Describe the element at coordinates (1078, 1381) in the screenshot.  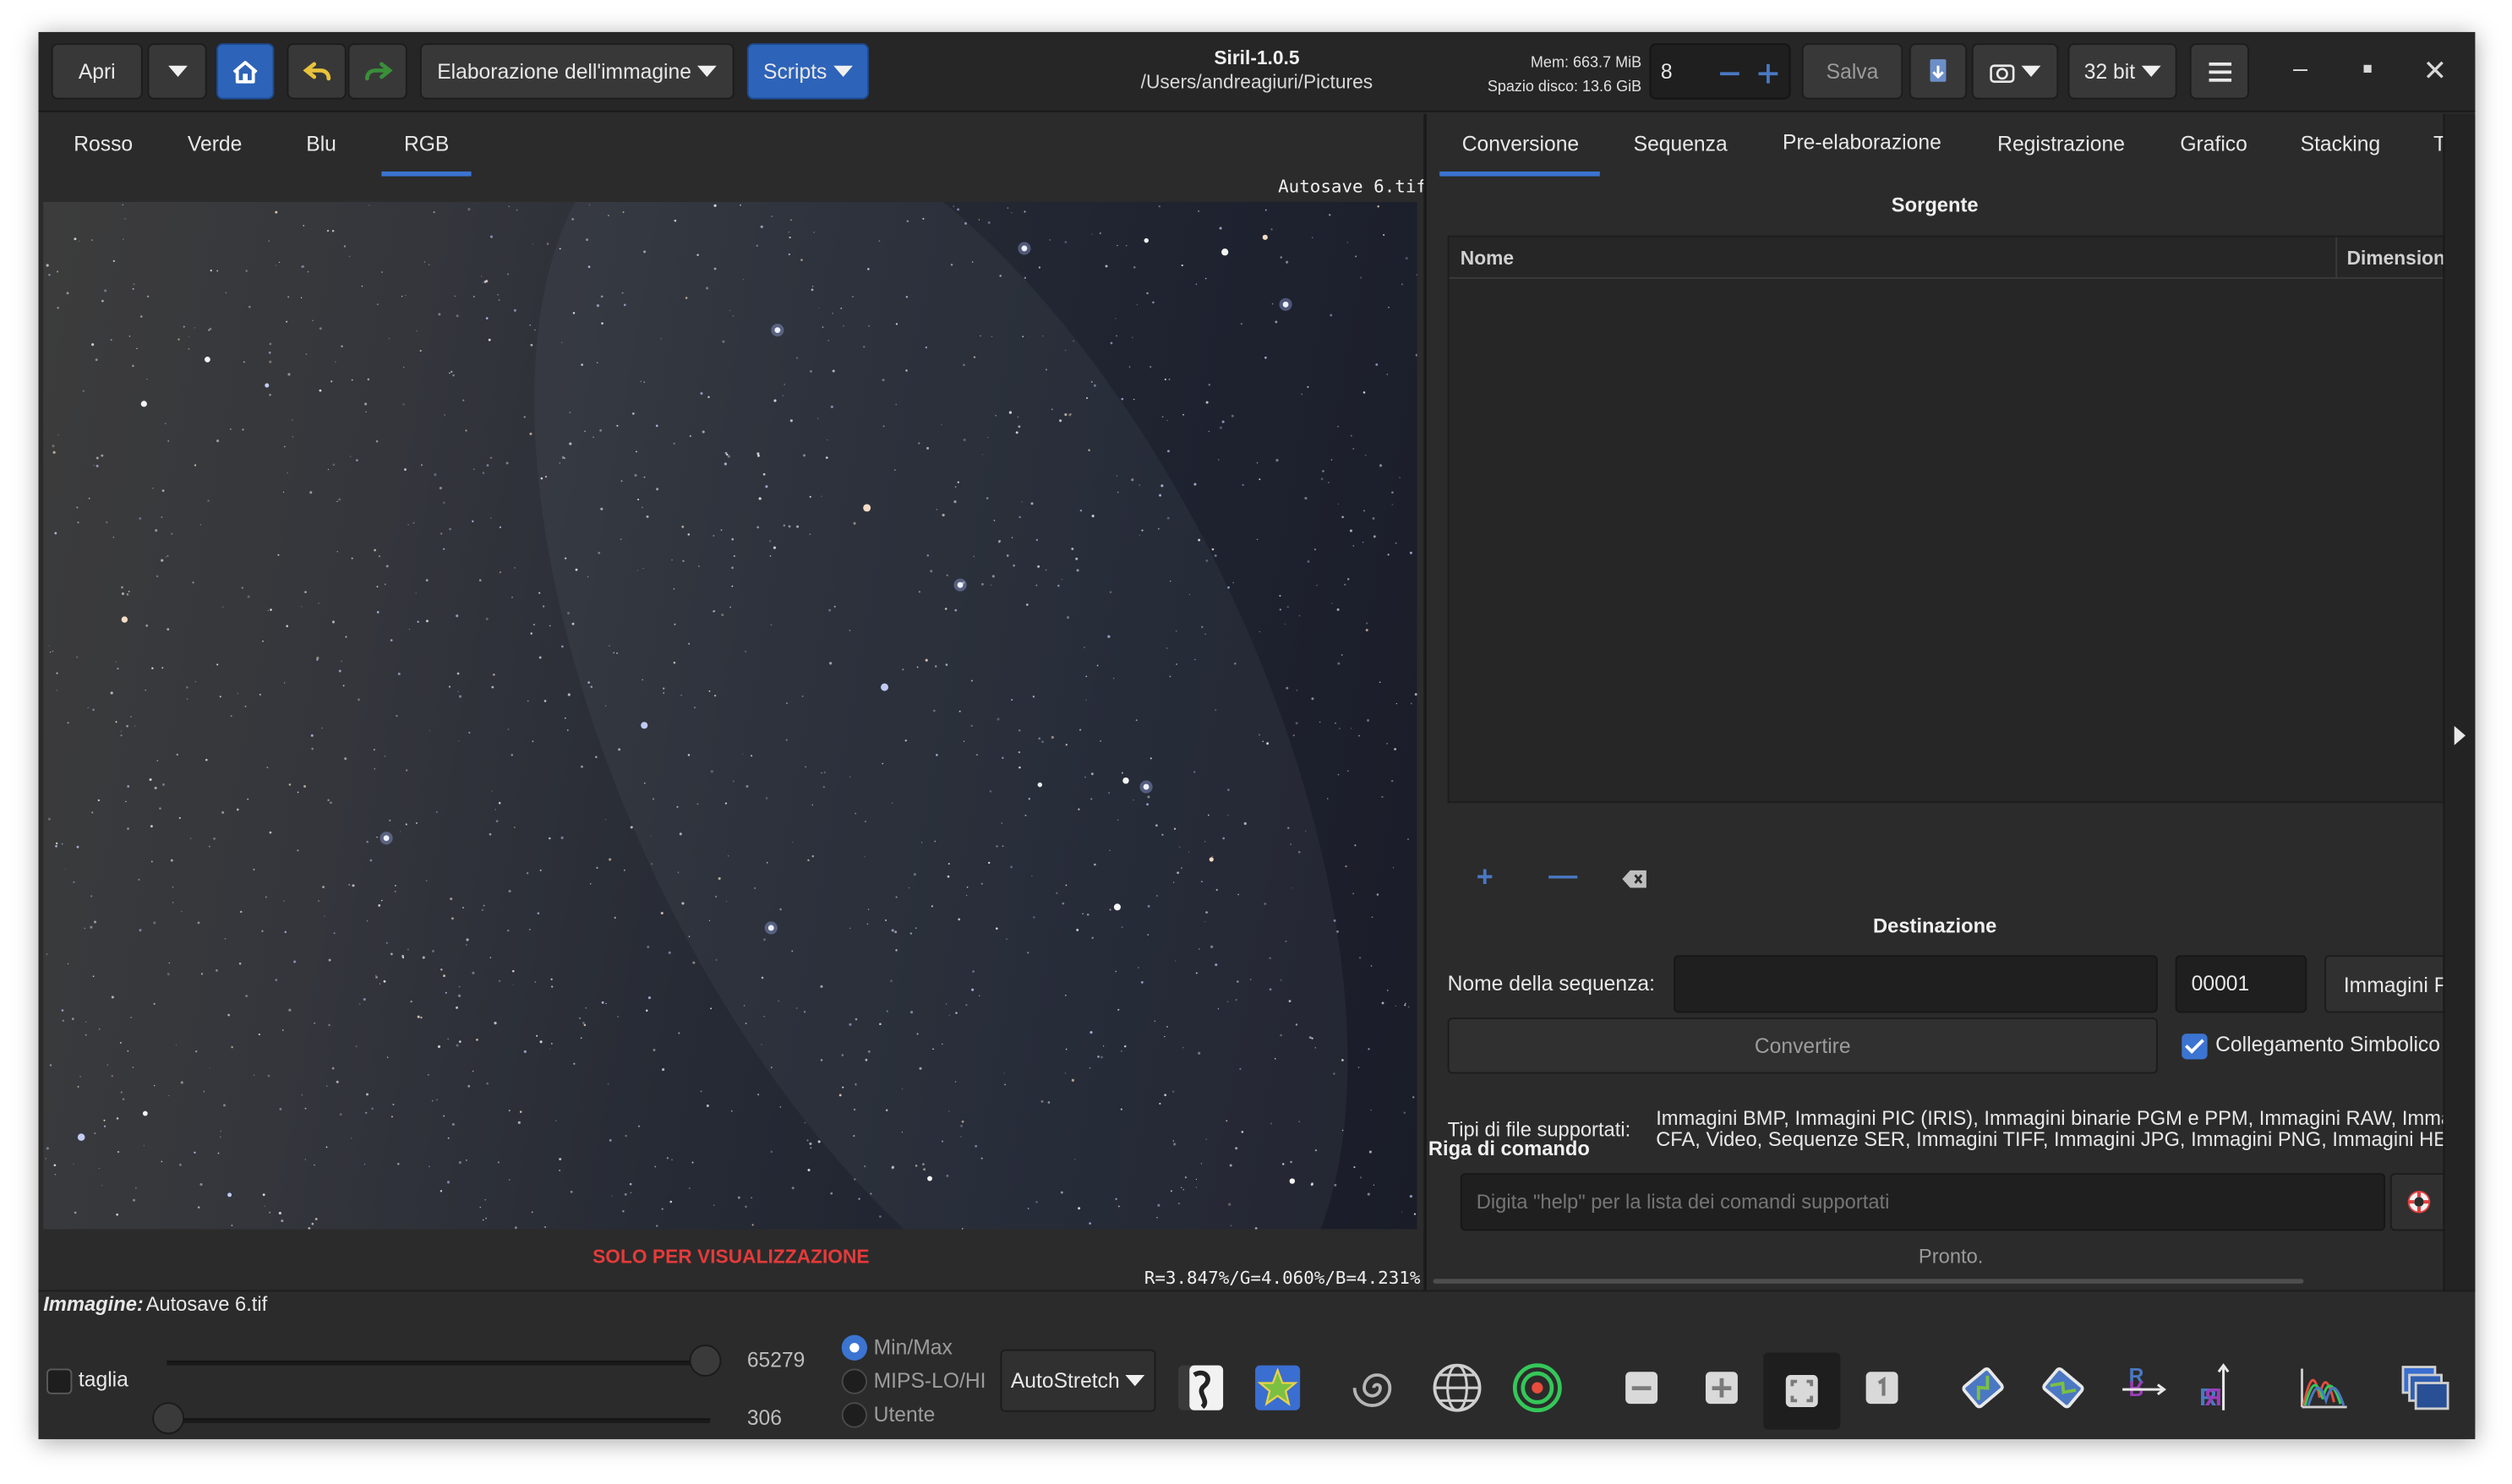
I see `display-mode-select: AutoStretch` at that location.